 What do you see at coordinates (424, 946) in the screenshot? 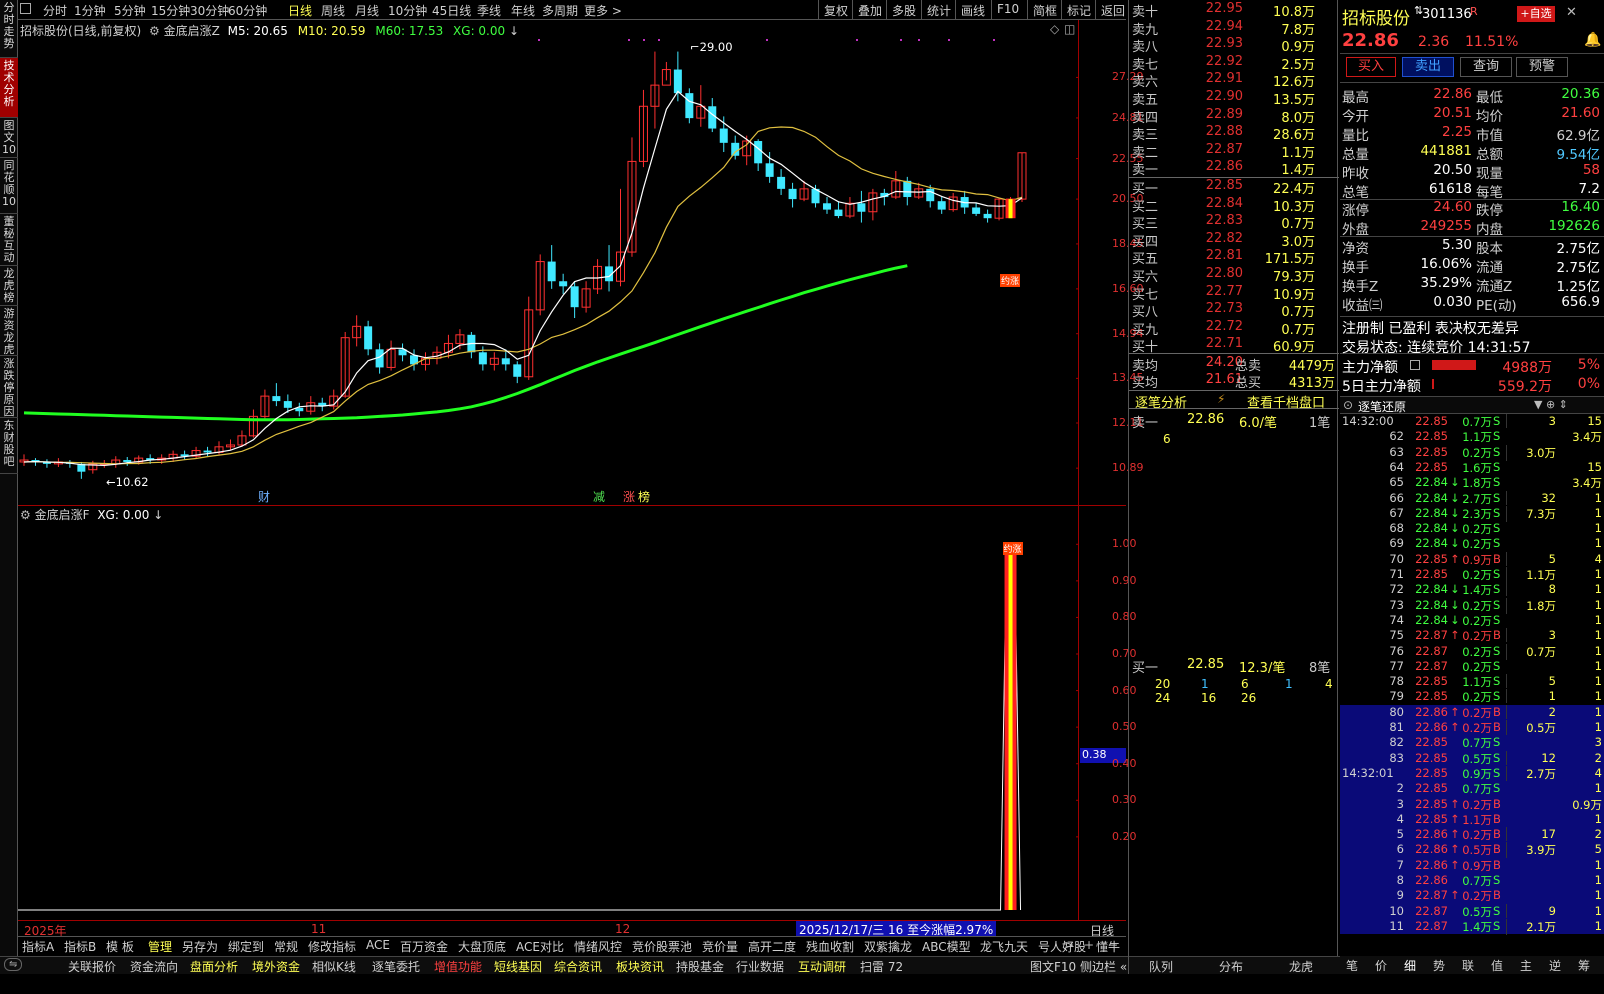
I see `indicator-tab-10: 百万资金` at bounding box center [424, 946].